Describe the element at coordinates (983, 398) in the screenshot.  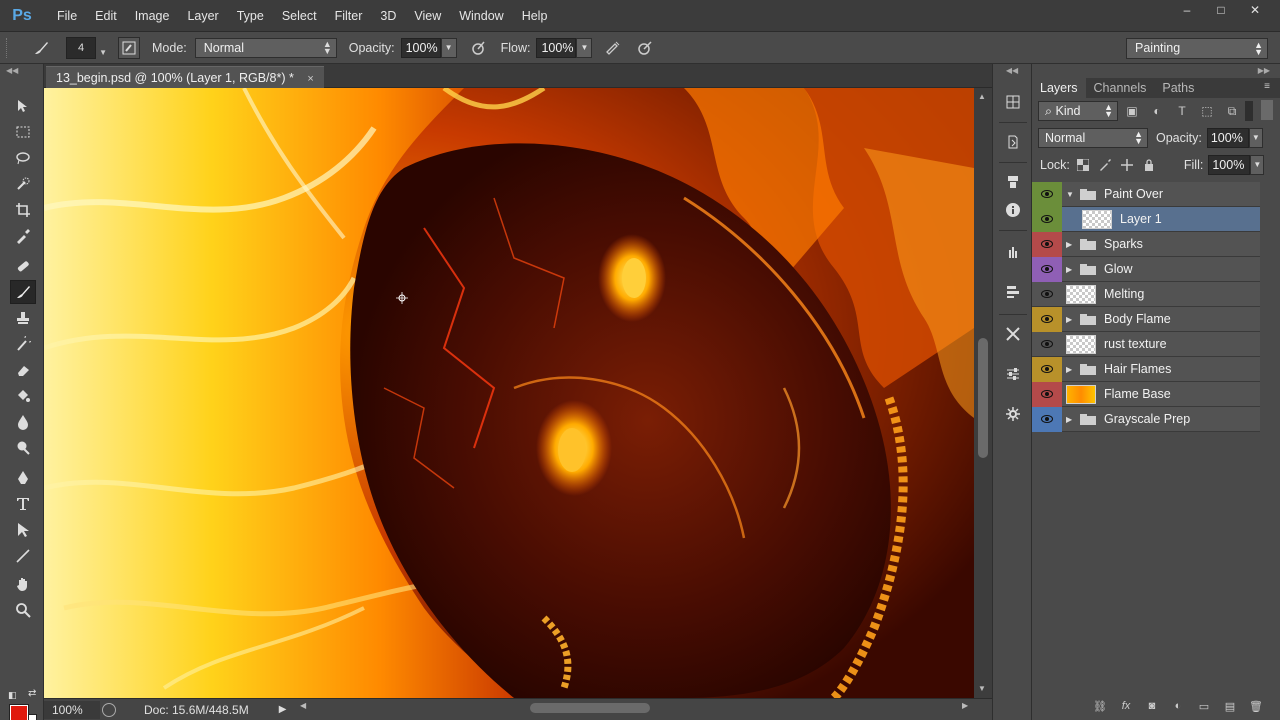
I see `vertical-scroll-thumb` at that location.